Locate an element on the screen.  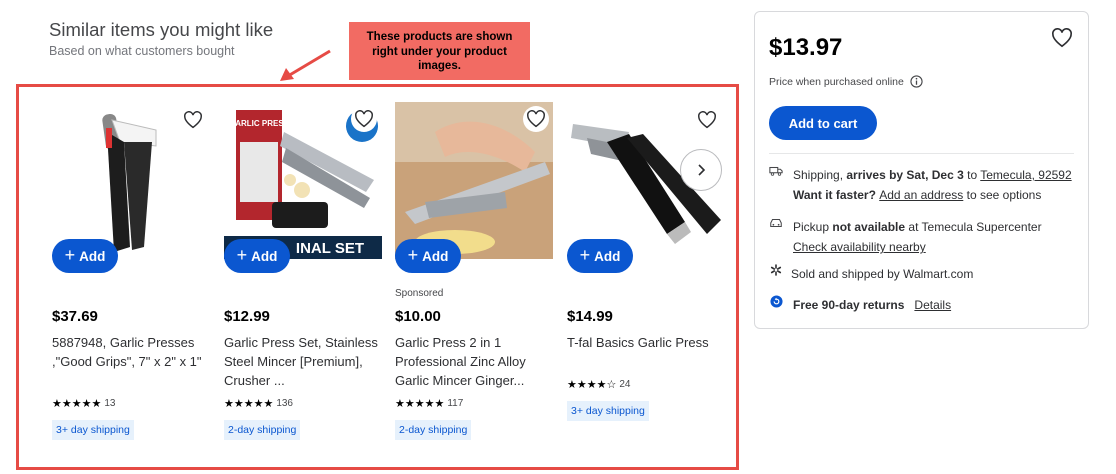
chevron-right-icon is located at coordinates (702, 170).